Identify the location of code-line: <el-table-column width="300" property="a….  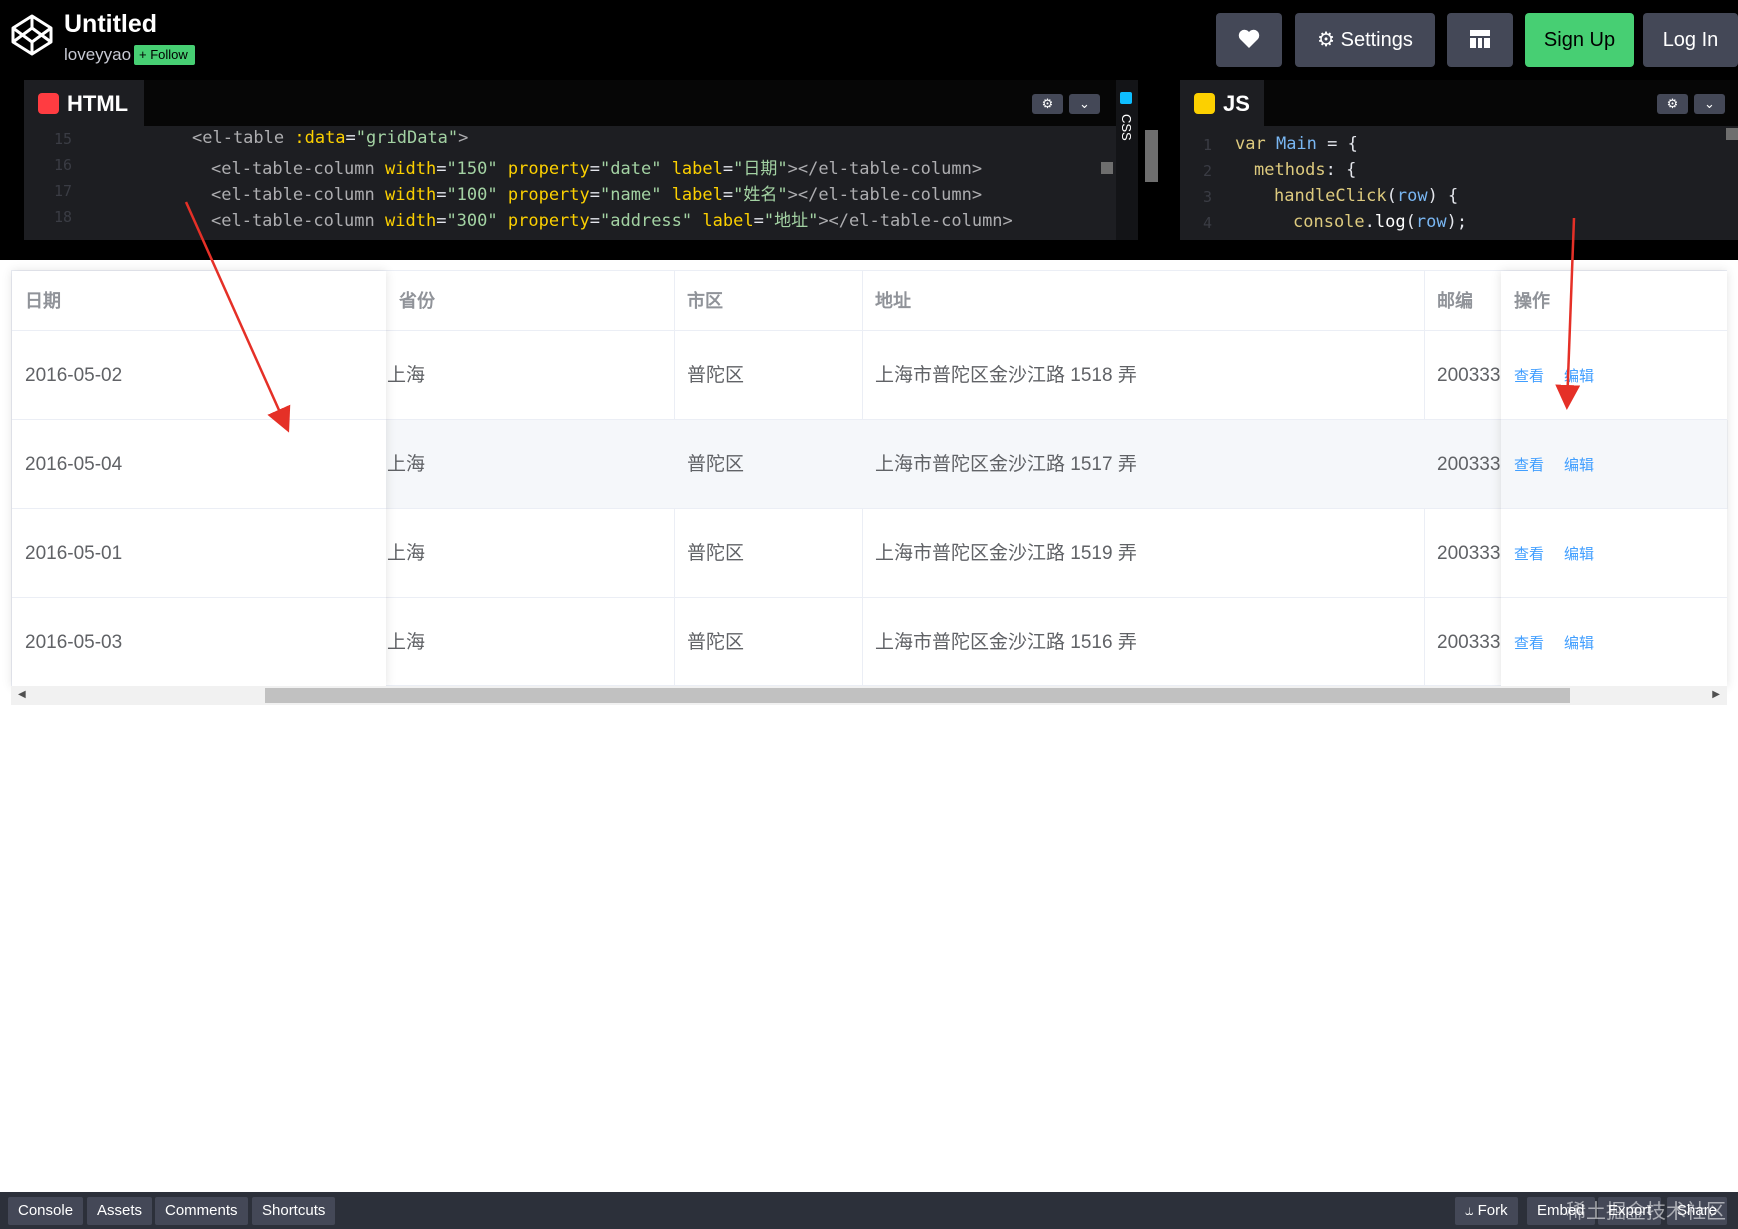
(612, 221).